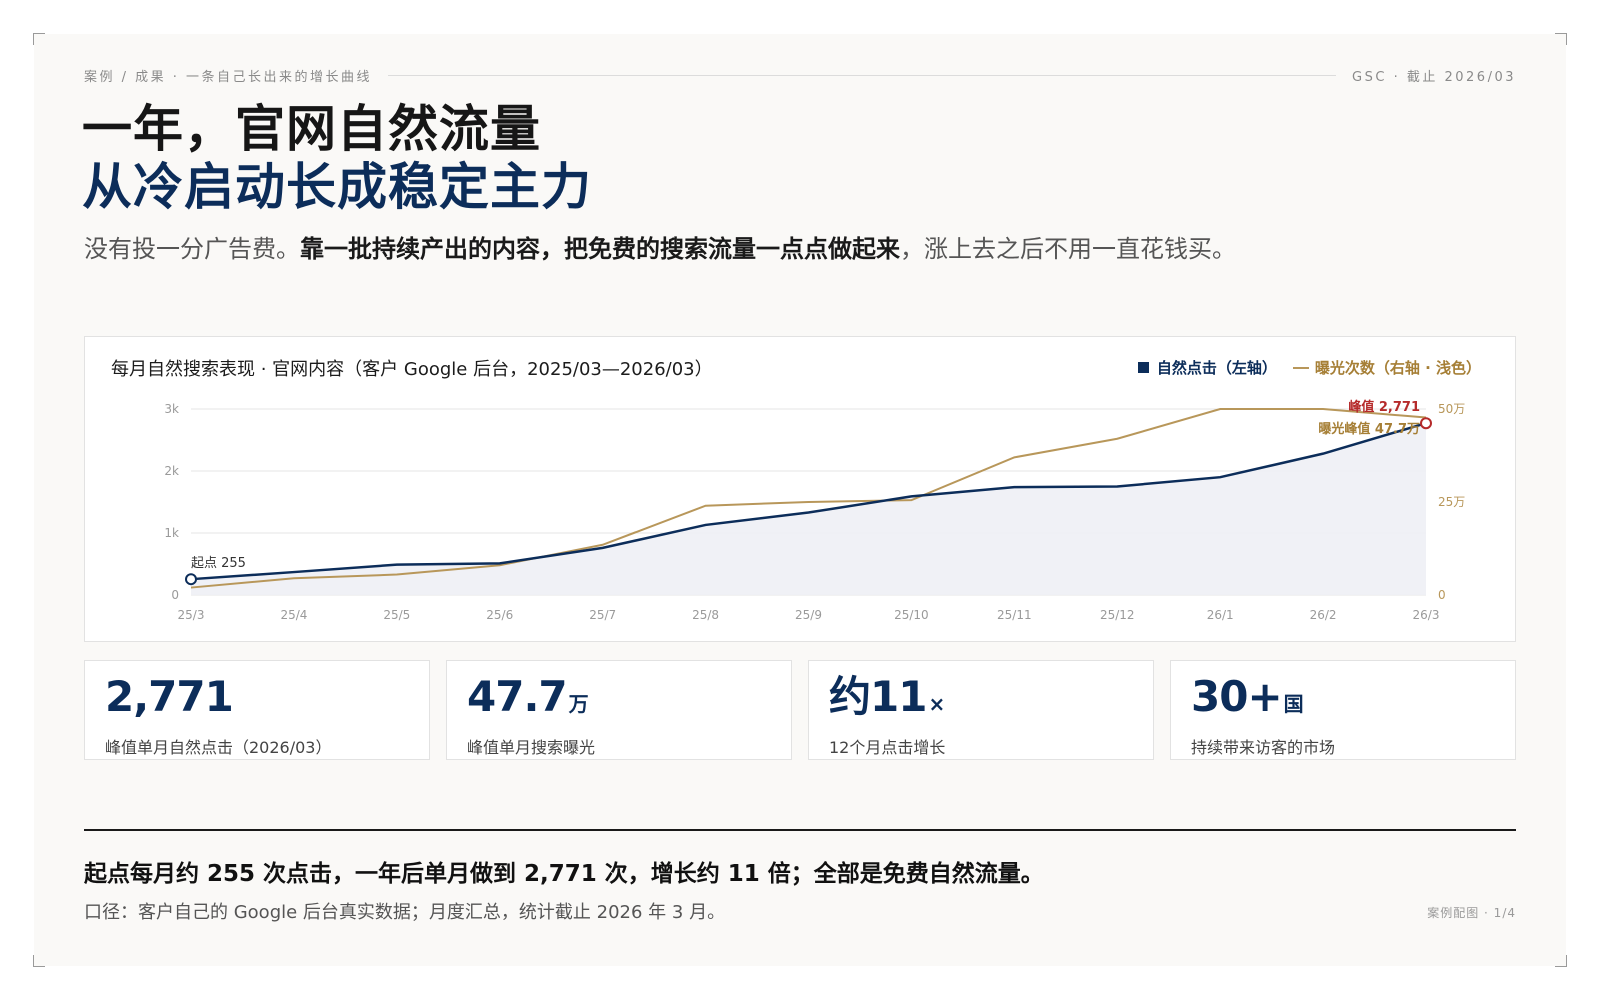 This screenshot has height=1000, width=1600. I want to click on x-tick-label: 25/7, so click(602, 615).